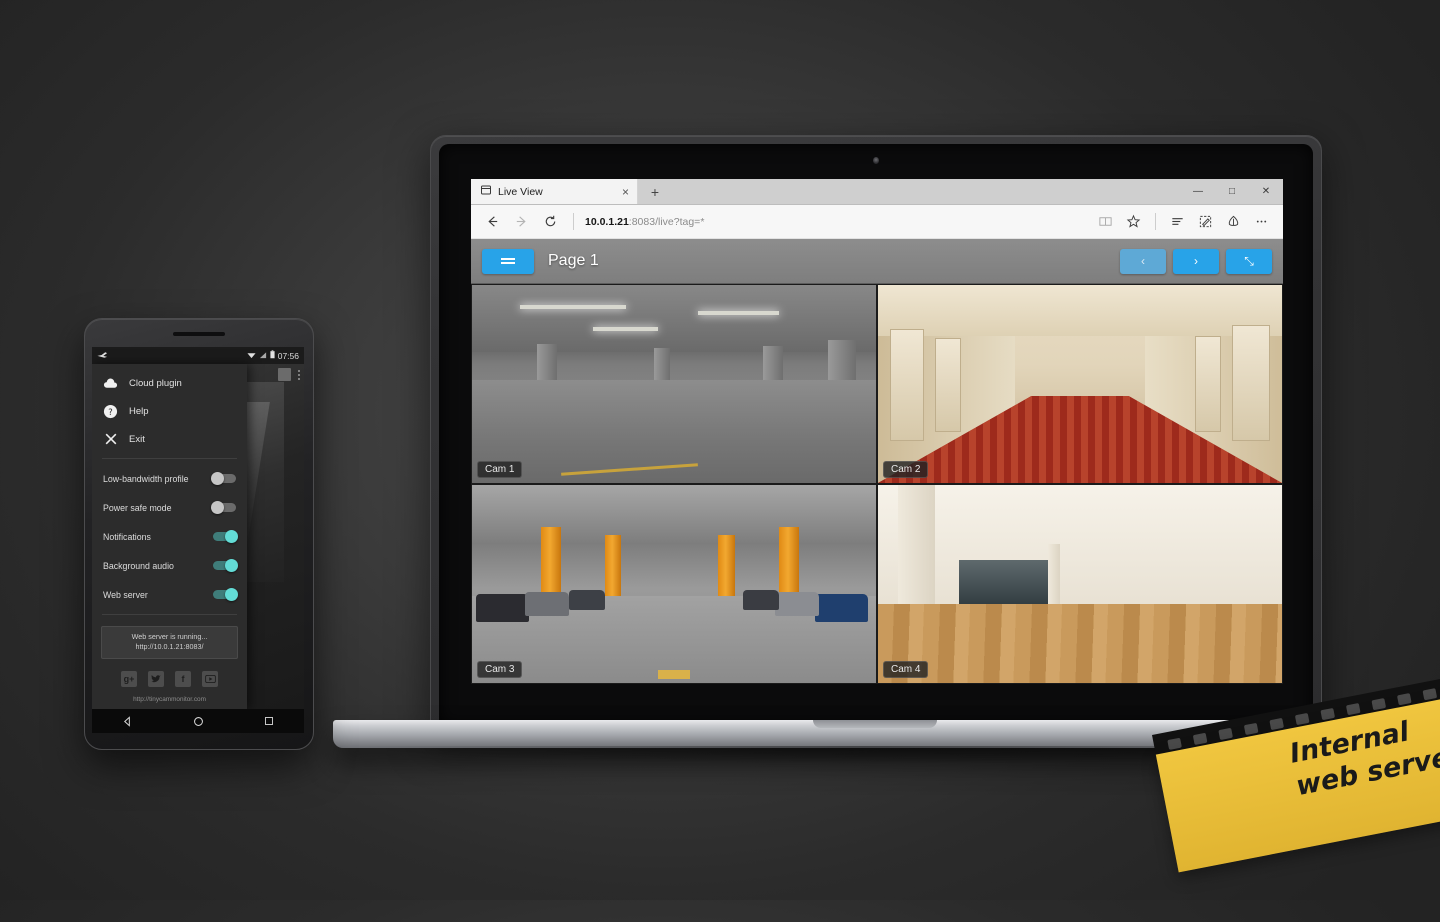 Image resolution: width=1440 pixels, height=922 pixels. I want to click on toolbar-divider, so click(573, 221).